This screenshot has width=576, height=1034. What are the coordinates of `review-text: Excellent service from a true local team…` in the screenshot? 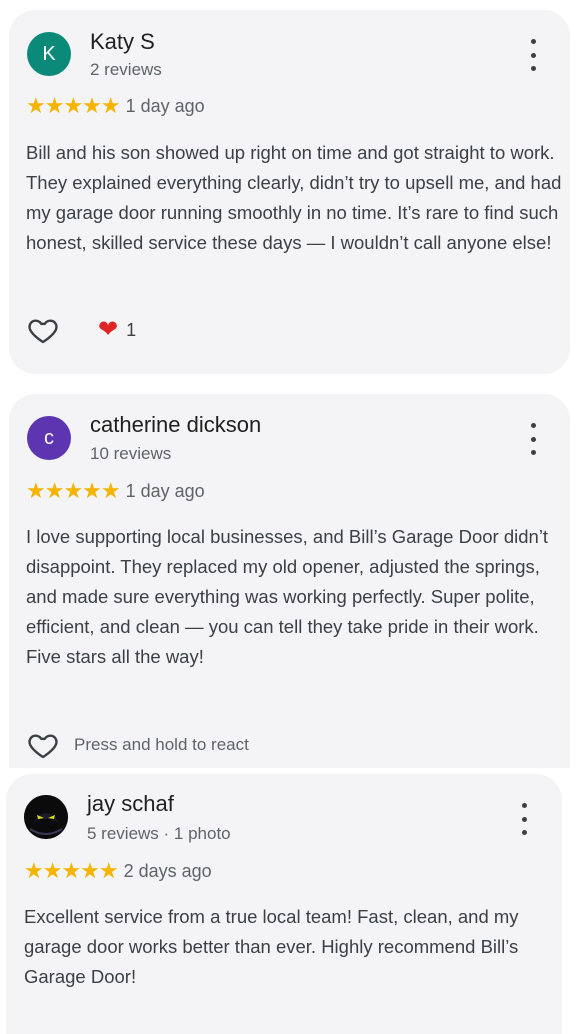 It's located at (271, 946).